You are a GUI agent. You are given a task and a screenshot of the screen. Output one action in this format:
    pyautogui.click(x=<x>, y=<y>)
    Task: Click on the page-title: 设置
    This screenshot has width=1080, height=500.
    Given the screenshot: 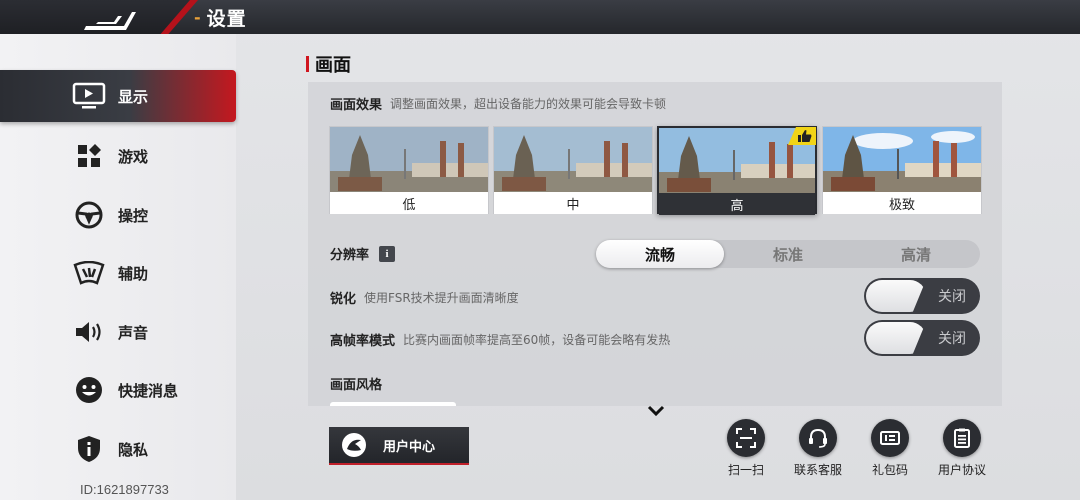 What is the action you would take?
    pyautogui.click(x=226, y=18)
    